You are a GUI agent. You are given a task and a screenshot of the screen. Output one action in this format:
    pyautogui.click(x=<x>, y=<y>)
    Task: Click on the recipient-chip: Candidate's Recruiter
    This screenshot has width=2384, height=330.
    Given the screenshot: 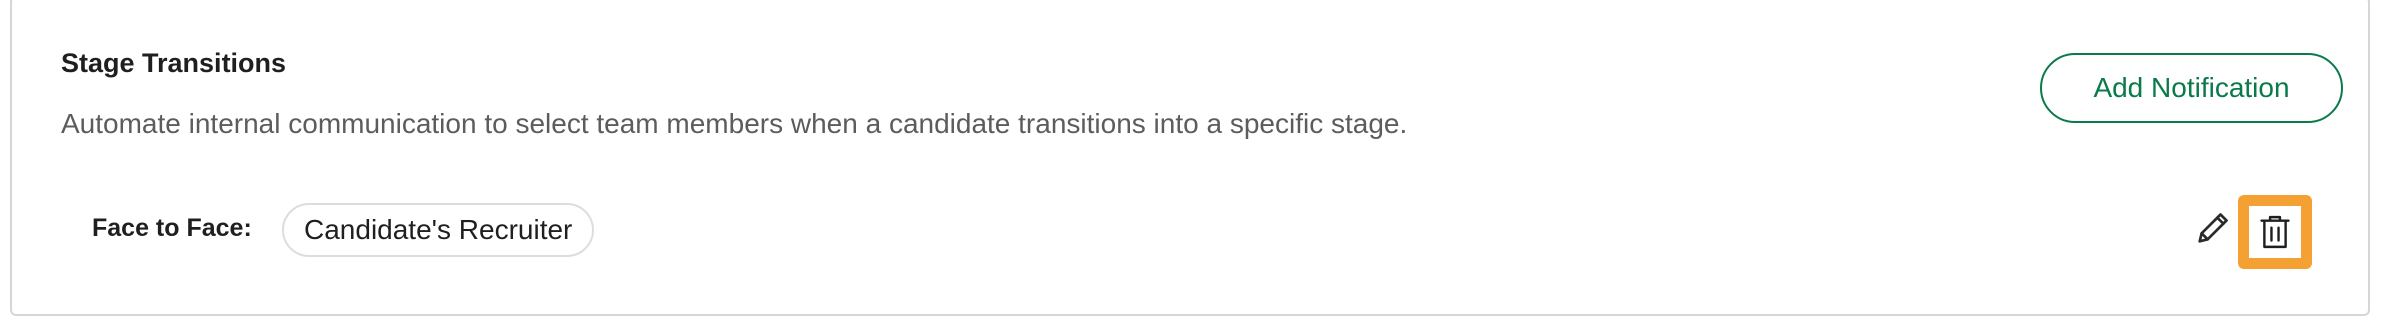 What is the action you would take?
    pyautogui.click(x=438, y=230)
    